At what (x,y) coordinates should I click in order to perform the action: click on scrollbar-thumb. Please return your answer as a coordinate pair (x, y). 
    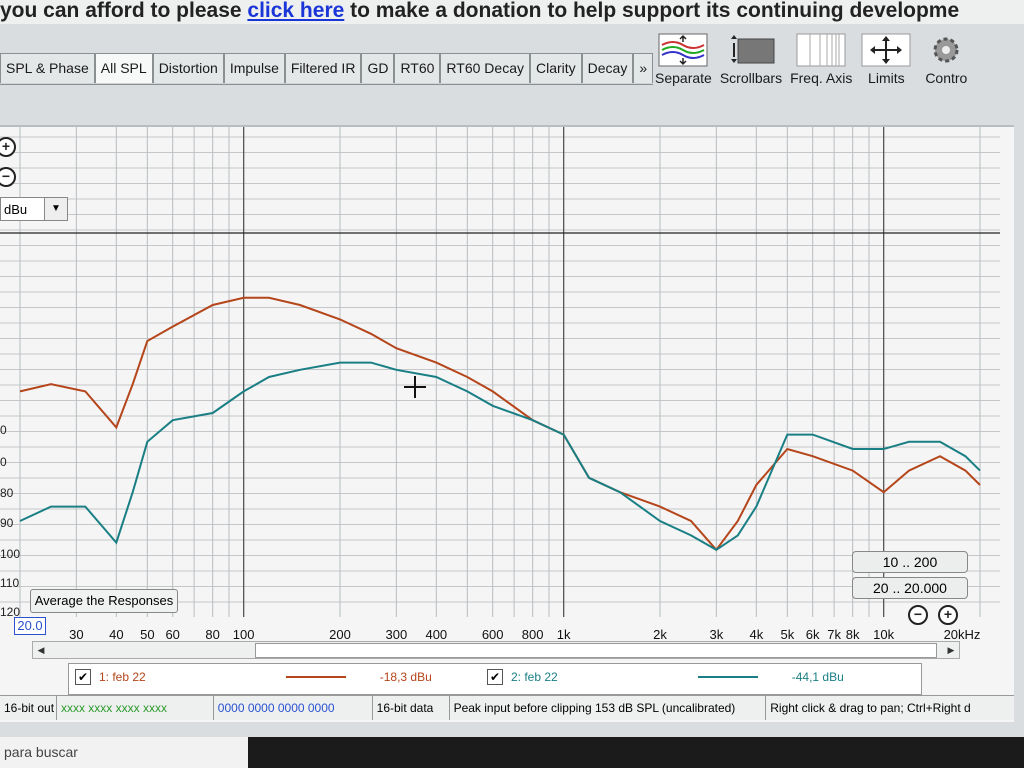
    Looking at the image, I should click on (596, 650).